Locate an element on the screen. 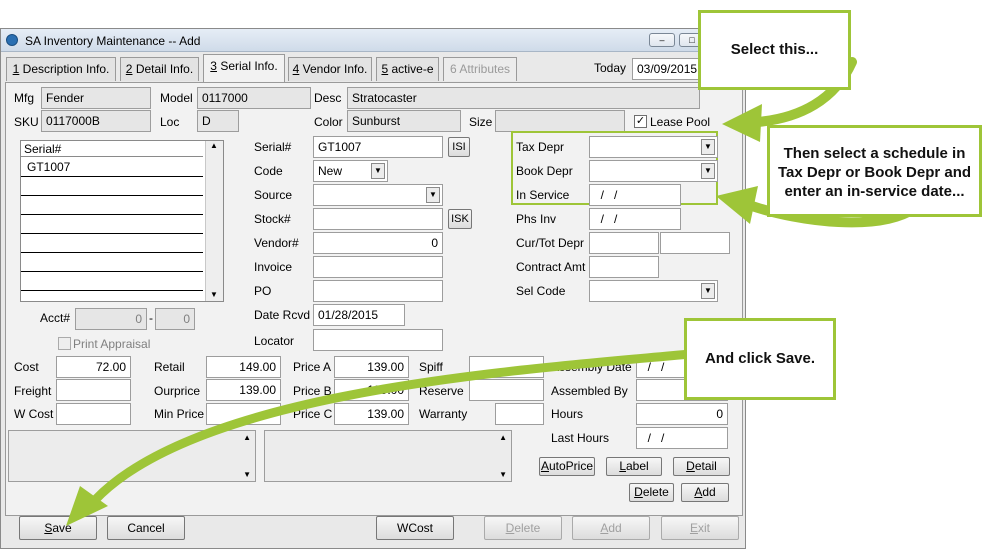 This screenshot has width=987, height=551. arrow-head-lease-pool is located at coordinates (742, 123).